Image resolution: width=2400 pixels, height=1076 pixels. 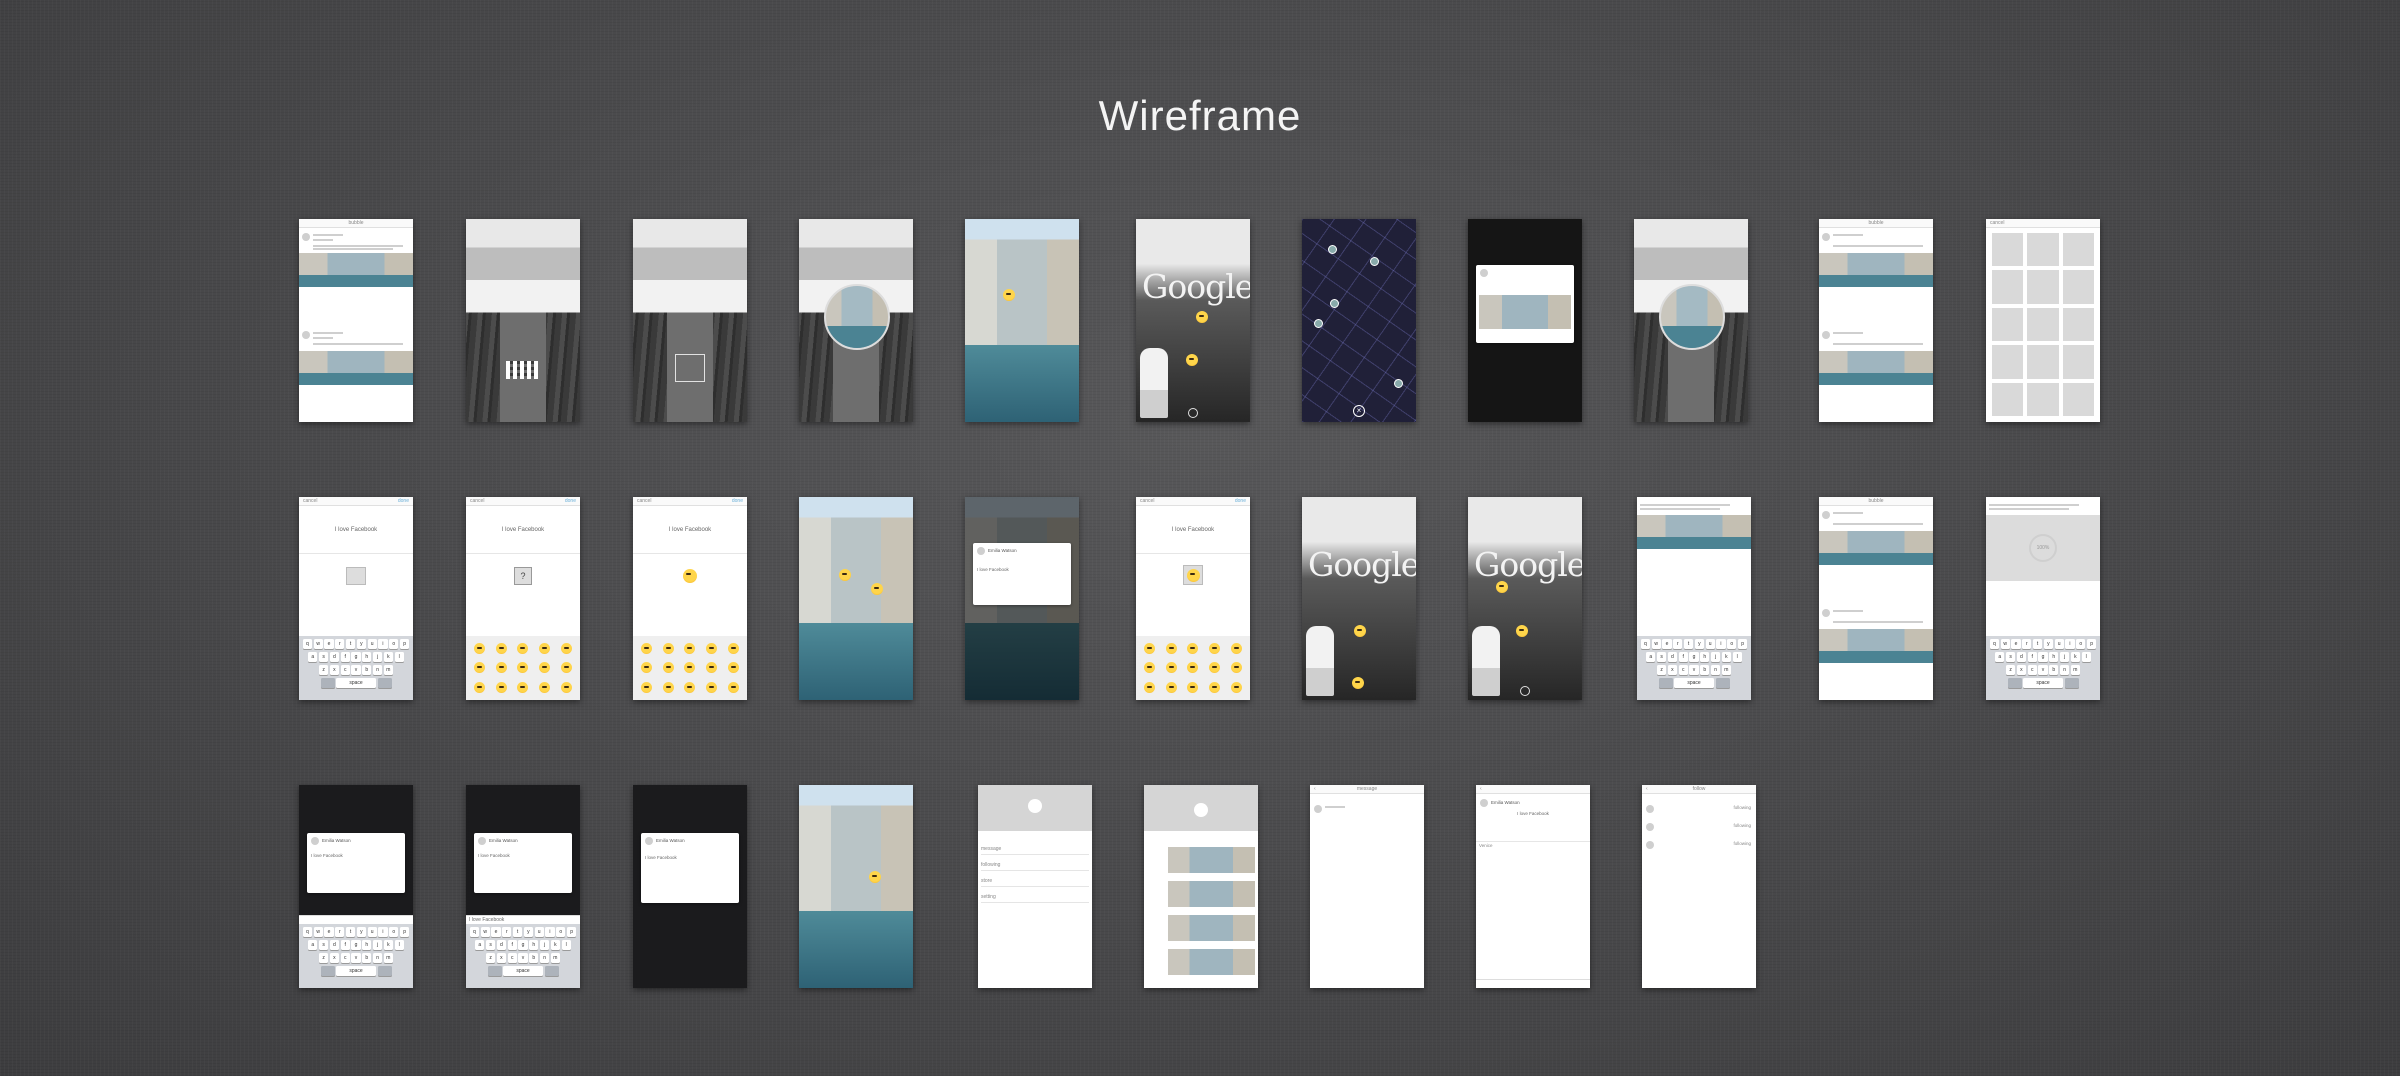 I want to click on key: b, so click(x=534, y=958).